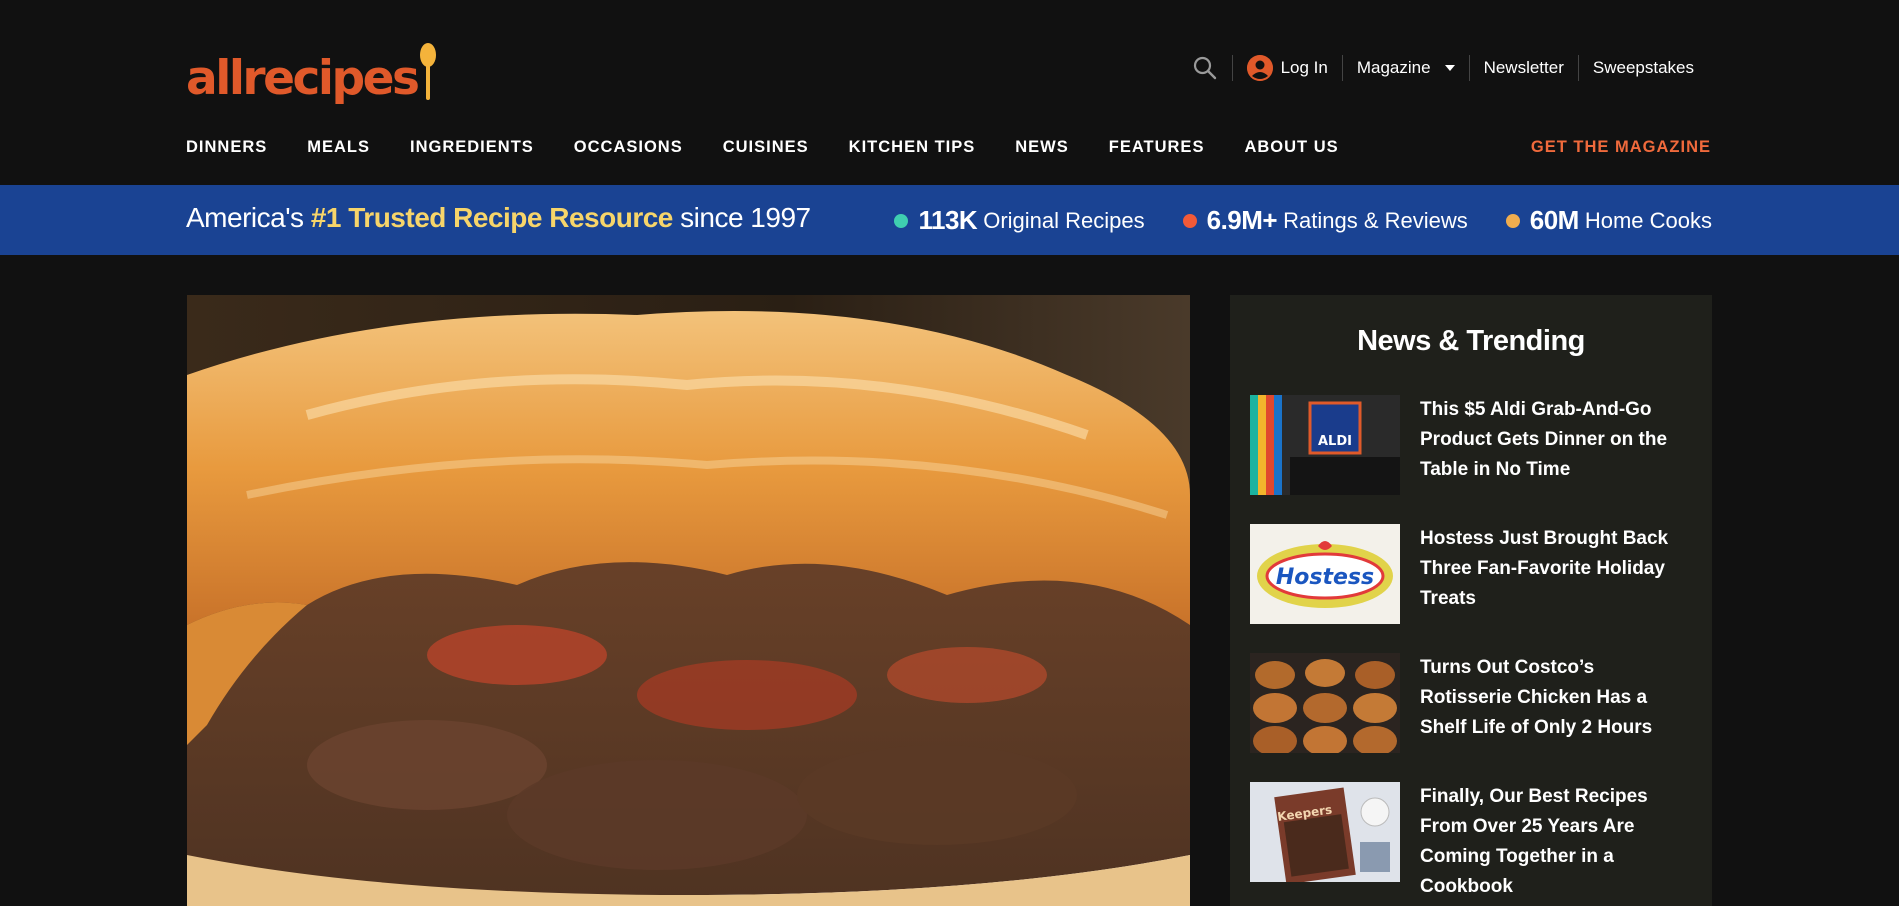  What do you see at coordinates (1648, 220) in the screenshot?
I see `stat-label: Home Cooks` at bounding box center [1648, 220].